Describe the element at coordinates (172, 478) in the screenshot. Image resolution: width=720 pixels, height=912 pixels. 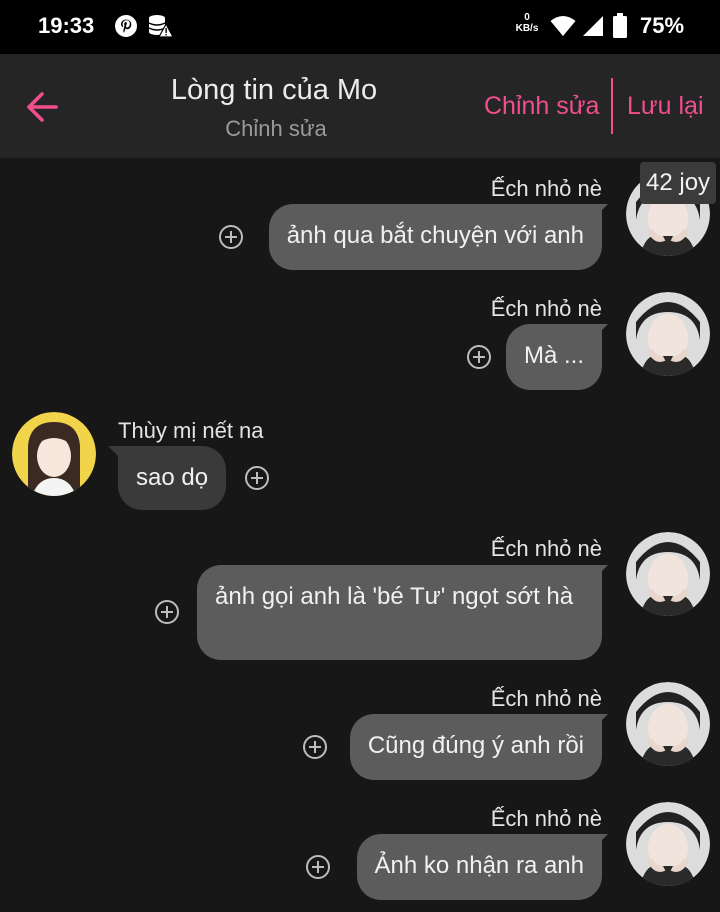
I see `message-bubble: sao dọ` at that location.